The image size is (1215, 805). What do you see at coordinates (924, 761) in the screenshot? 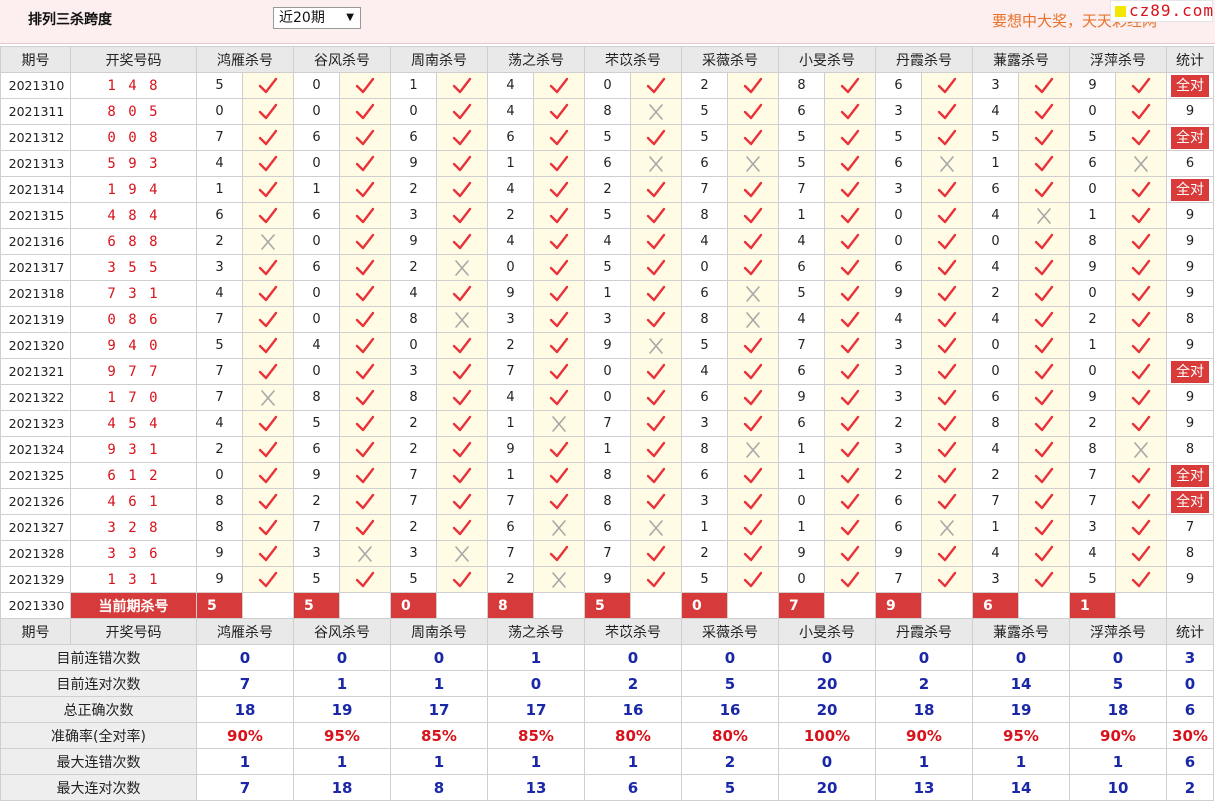
I see `stat-value: 1` at bounding box center [924, 761].